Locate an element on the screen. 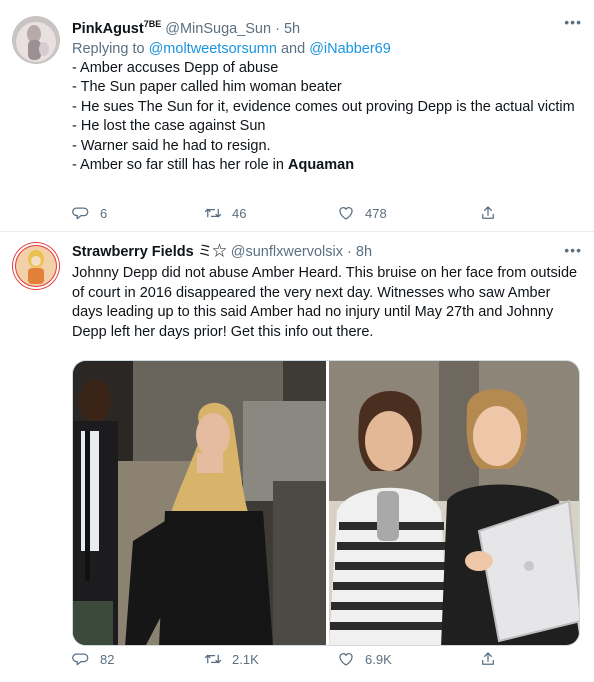  name-badge: 7BE is located at coordinates (152, 24).